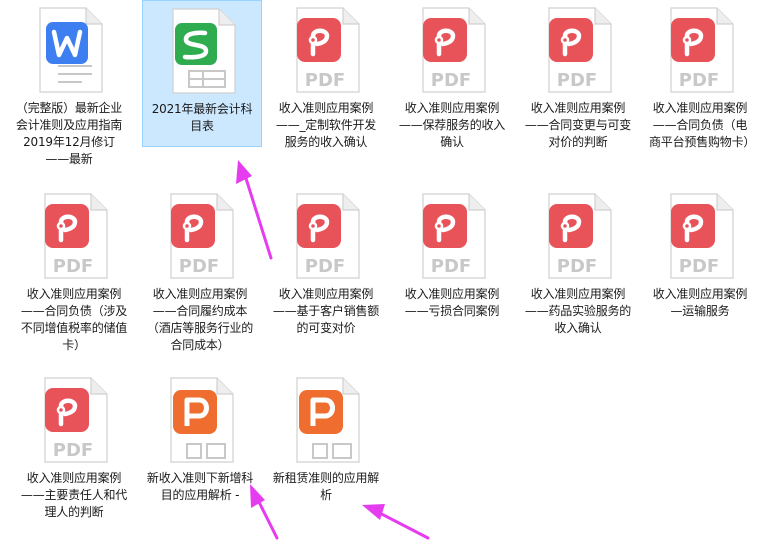 The height and width of the screenshot is (553, 757). I want to click on file-name: 新收入准则下新增科目的应用解析 -, so click(200, 486).